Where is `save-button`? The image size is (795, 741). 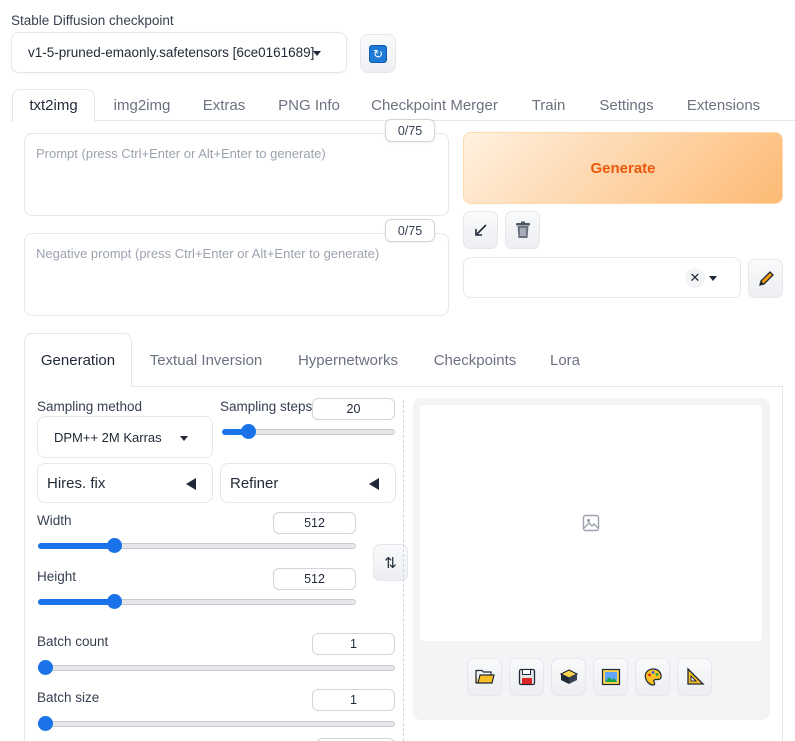 save-button is located at coordinates (526, 677).